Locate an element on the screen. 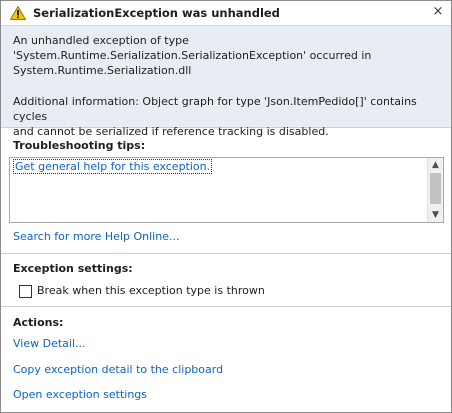 This screenshot has width=452, height=413. troubleshooting-title: Troubleshooting tips: is located at coordinates (79, 145).